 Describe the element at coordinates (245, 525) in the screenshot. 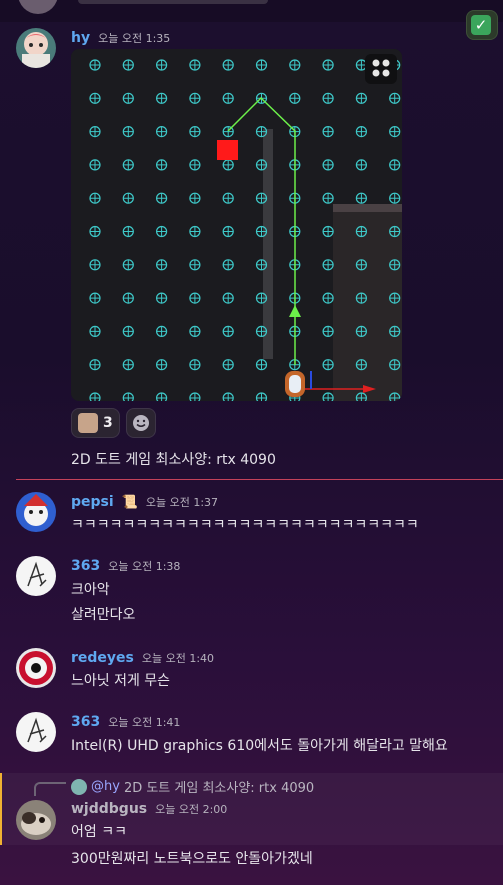

I see `message-text: ㅋㅋㅋㅋㅋㅋㅋㅋㅋㅋㅋㅋㅋㅋㅋㅋㅋㅋㅋㅋㅋㅋㅋㅋㅋㅋㅋ` at that location.